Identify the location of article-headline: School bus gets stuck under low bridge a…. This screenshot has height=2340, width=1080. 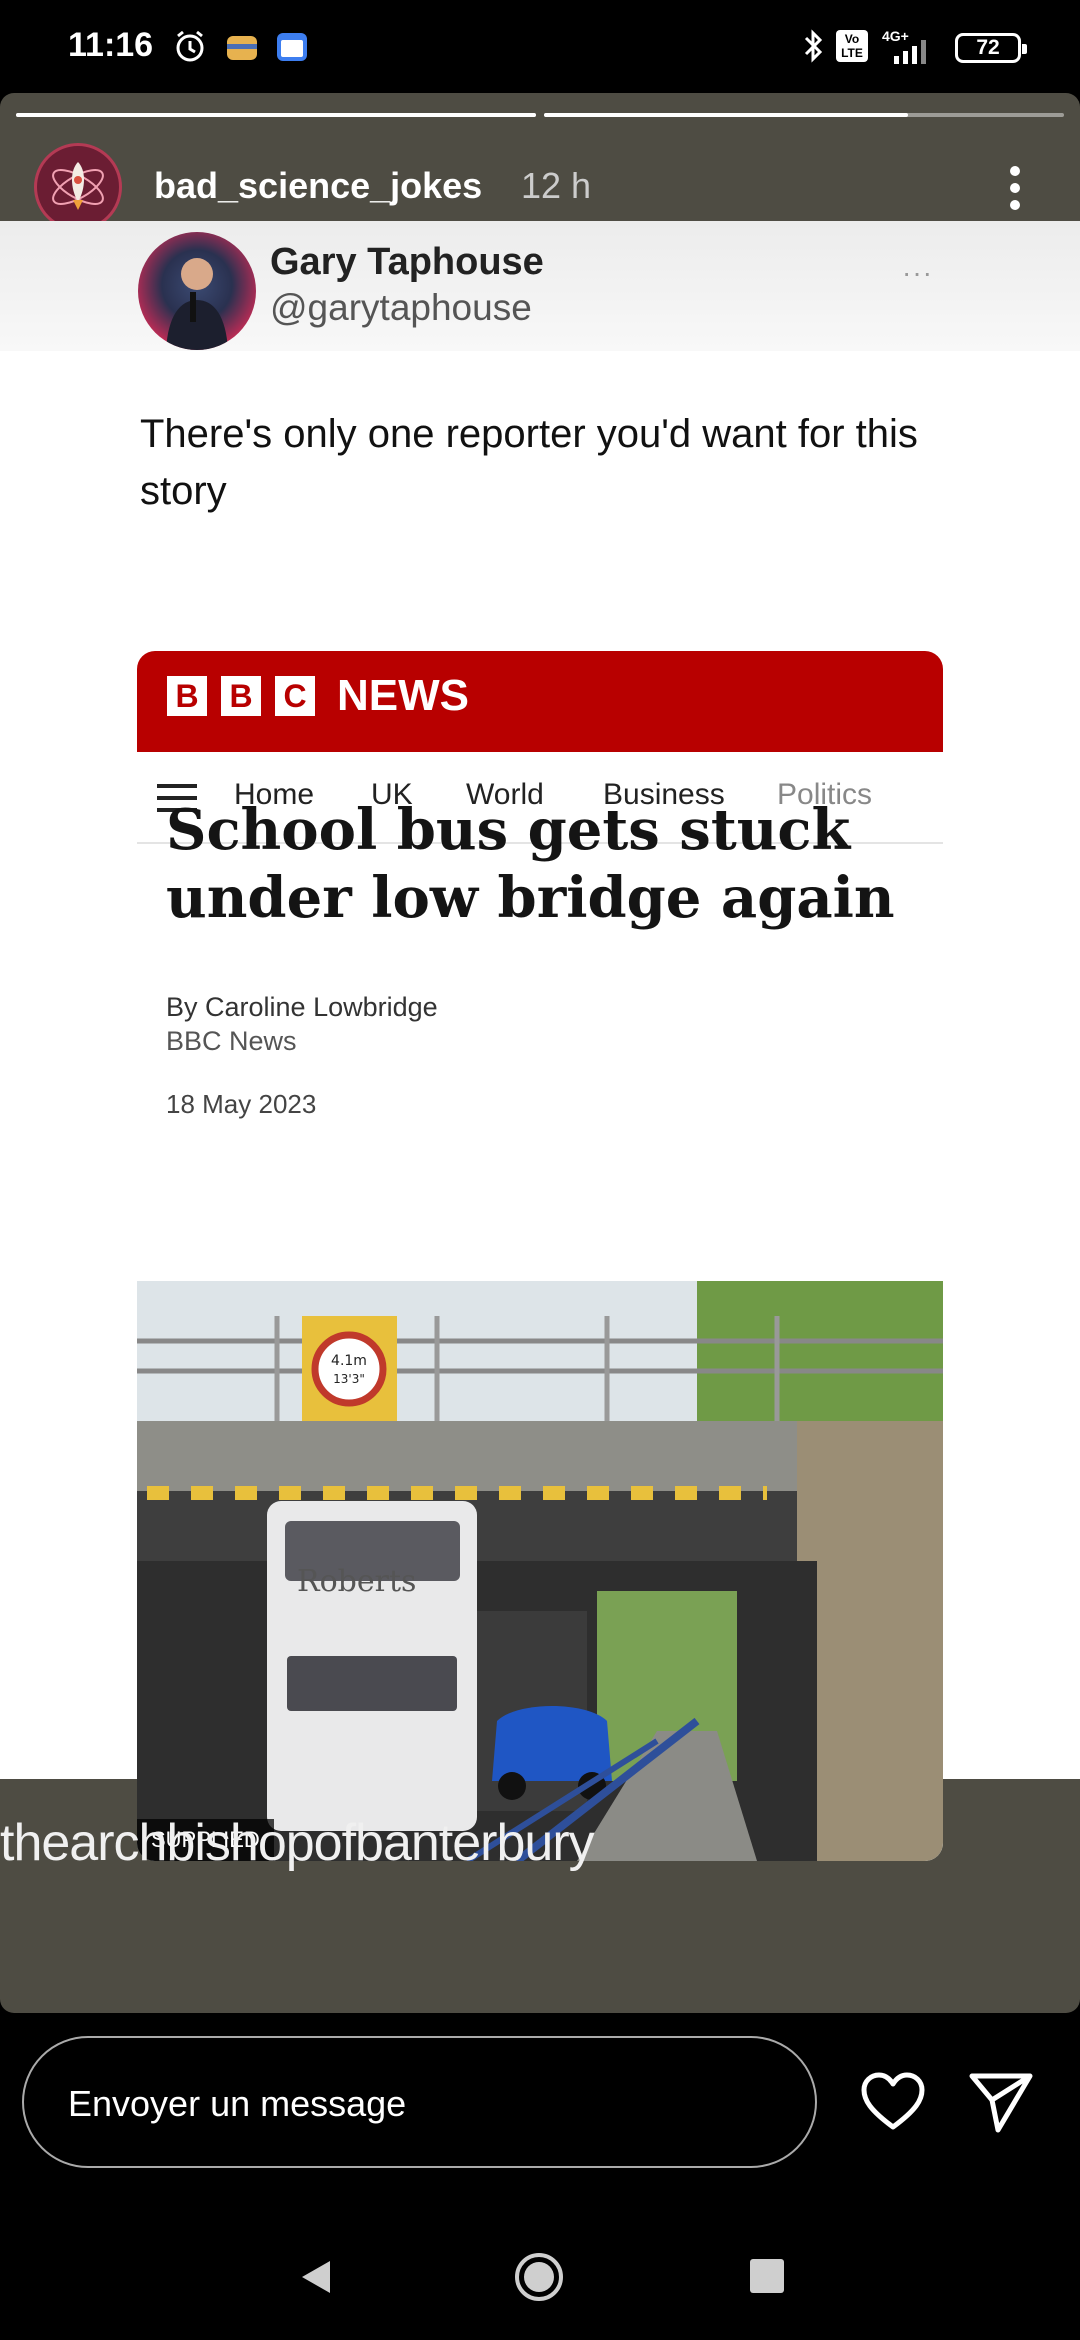
(530, 864).